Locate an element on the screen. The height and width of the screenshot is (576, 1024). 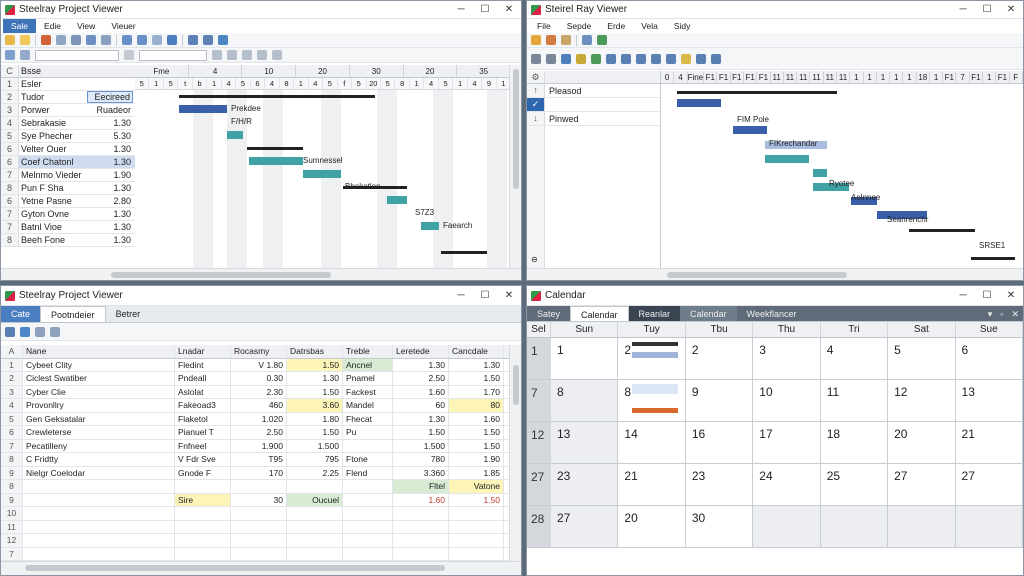
copy-icon is located at coordinates (76, 40).